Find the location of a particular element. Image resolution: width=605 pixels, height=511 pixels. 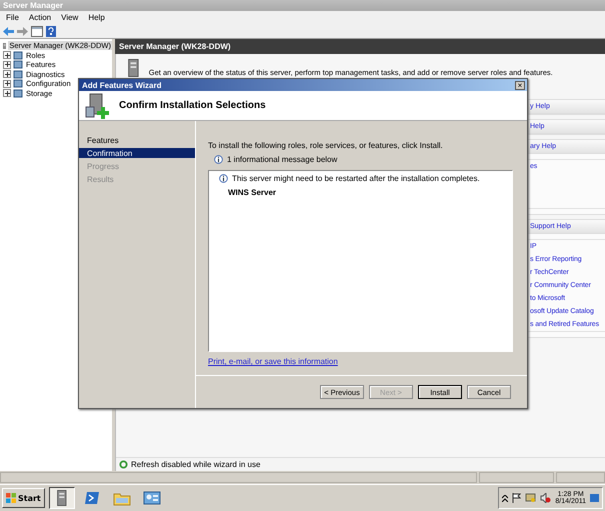

control-panel-icon is located at coordinates (151, 498).